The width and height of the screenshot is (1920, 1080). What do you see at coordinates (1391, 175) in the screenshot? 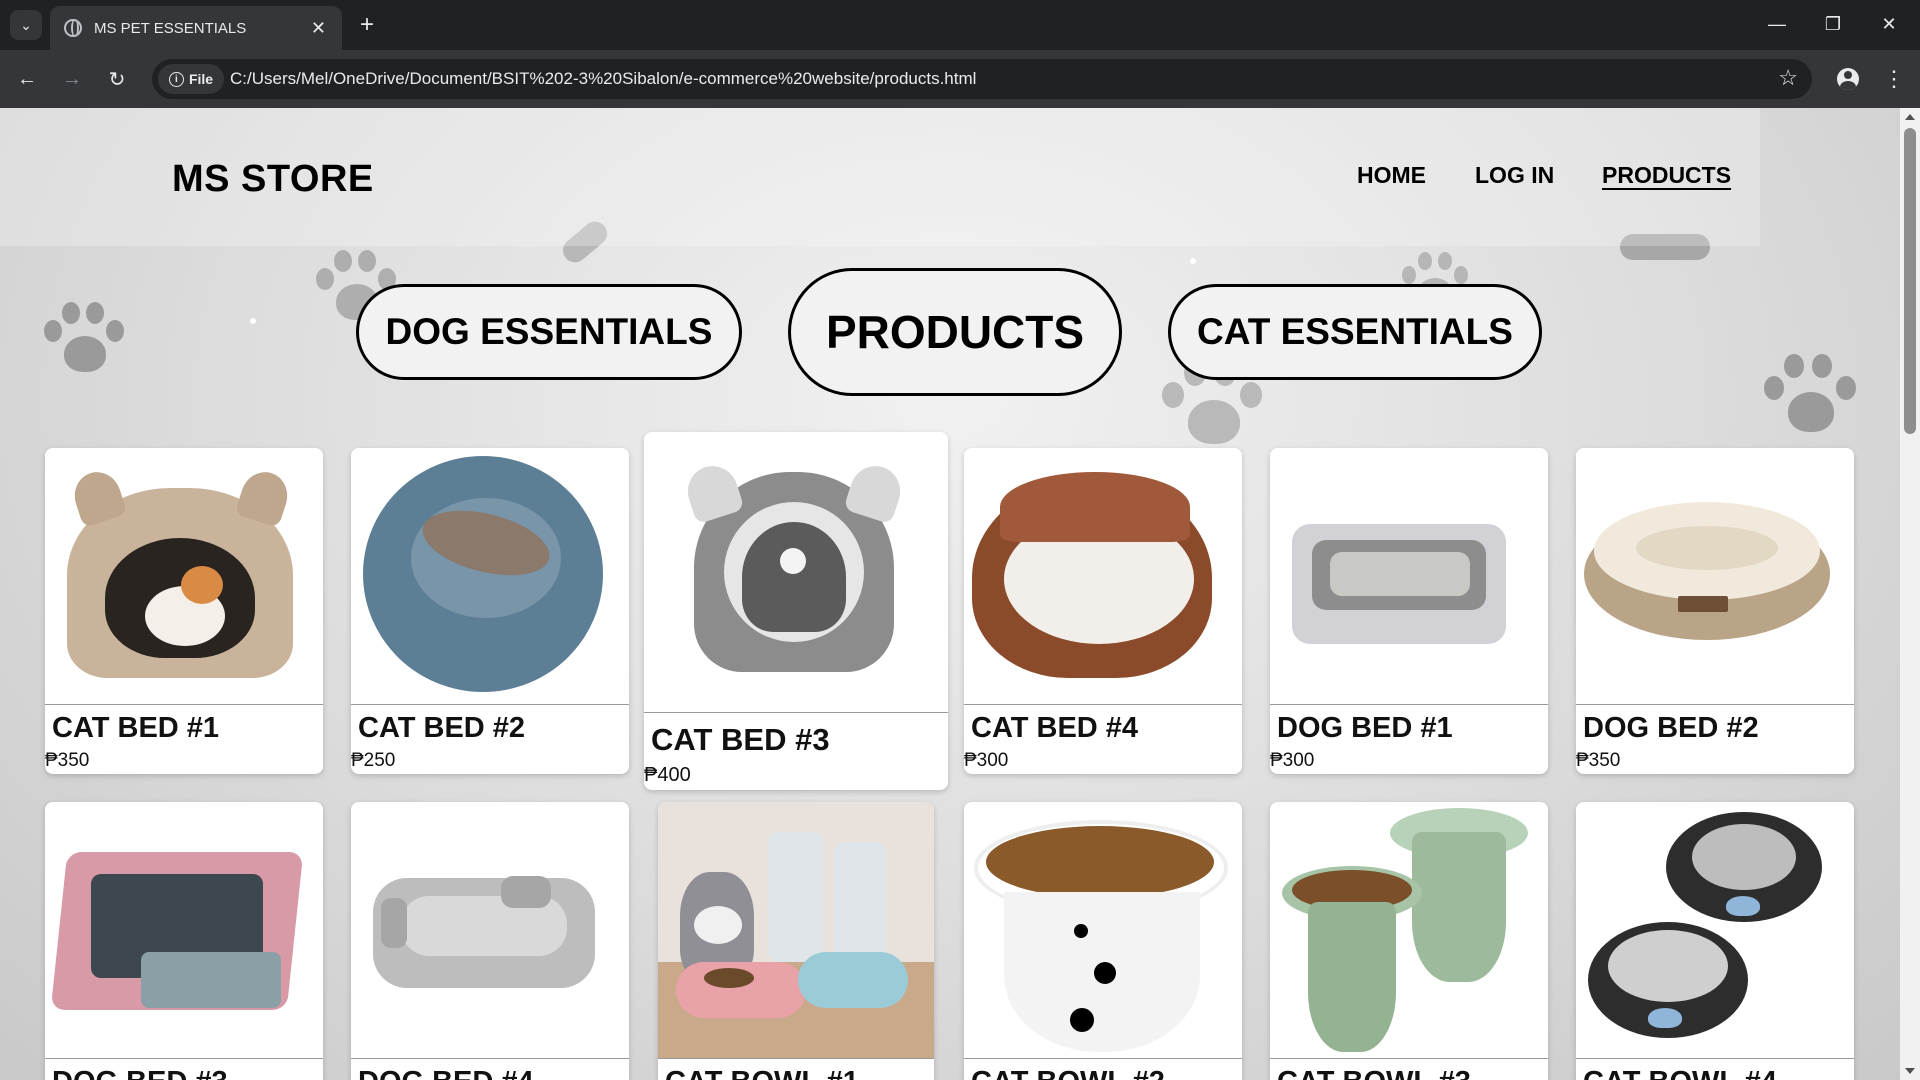
I see `nav-home: HOME` at bounding box center [1391, 175].